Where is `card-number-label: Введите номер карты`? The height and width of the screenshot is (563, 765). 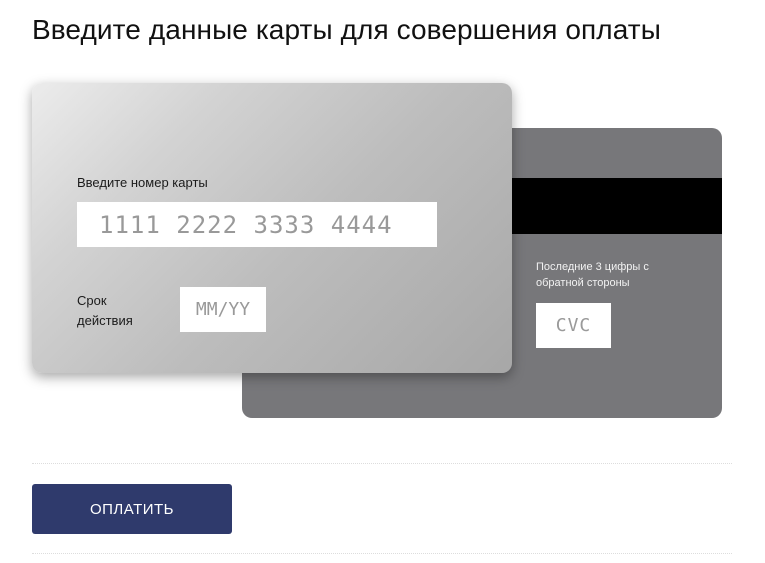 card-number-label: Введите номер карты is located at coordinates (142, 182).